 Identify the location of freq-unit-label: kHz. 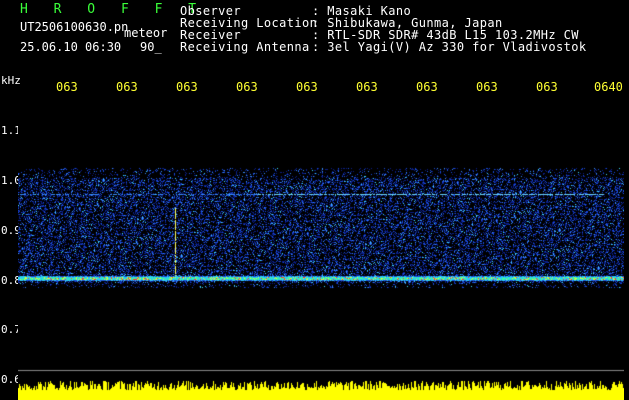
(11, 80).